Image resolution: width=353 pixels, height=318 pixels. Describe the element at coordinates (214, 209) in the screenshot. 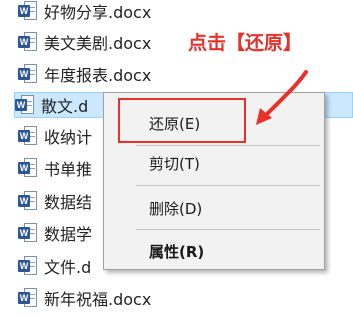

I see `menu-item-delete: 删除(D)` at that location.